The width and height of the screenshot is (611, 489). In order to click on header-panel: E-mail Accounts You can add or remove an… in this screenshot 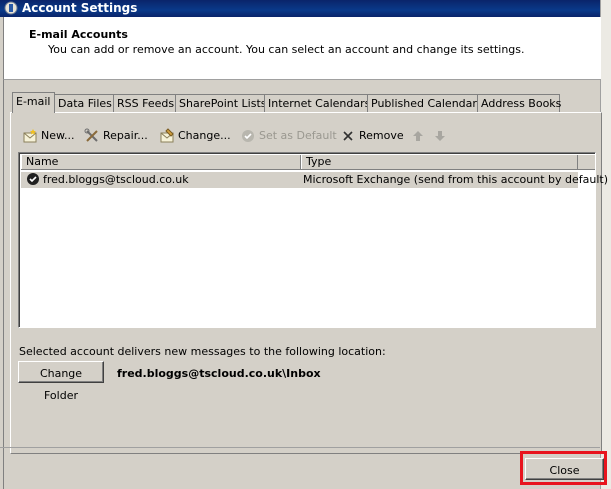, I will do `click(302, 48)`.